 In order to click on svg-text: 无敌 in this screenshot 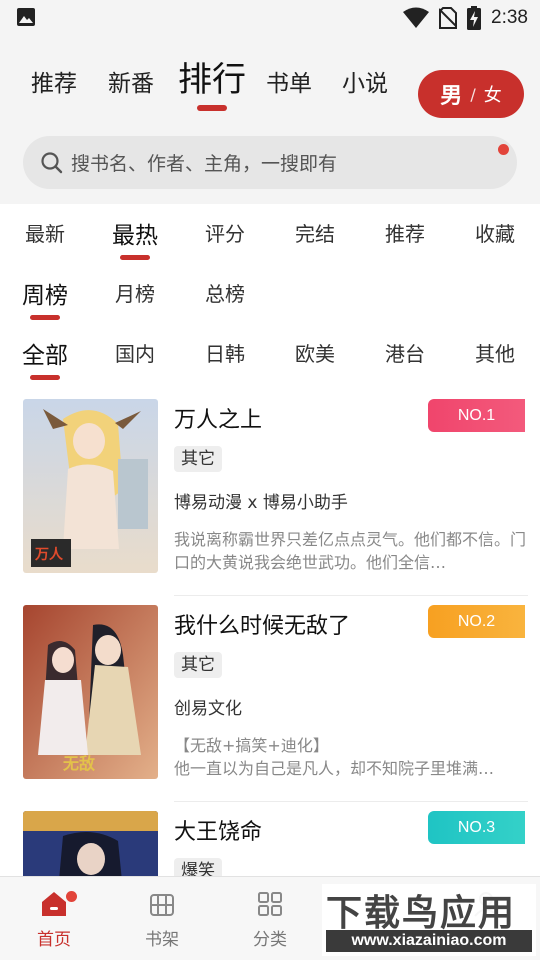, I will do `click(78, 763)`.